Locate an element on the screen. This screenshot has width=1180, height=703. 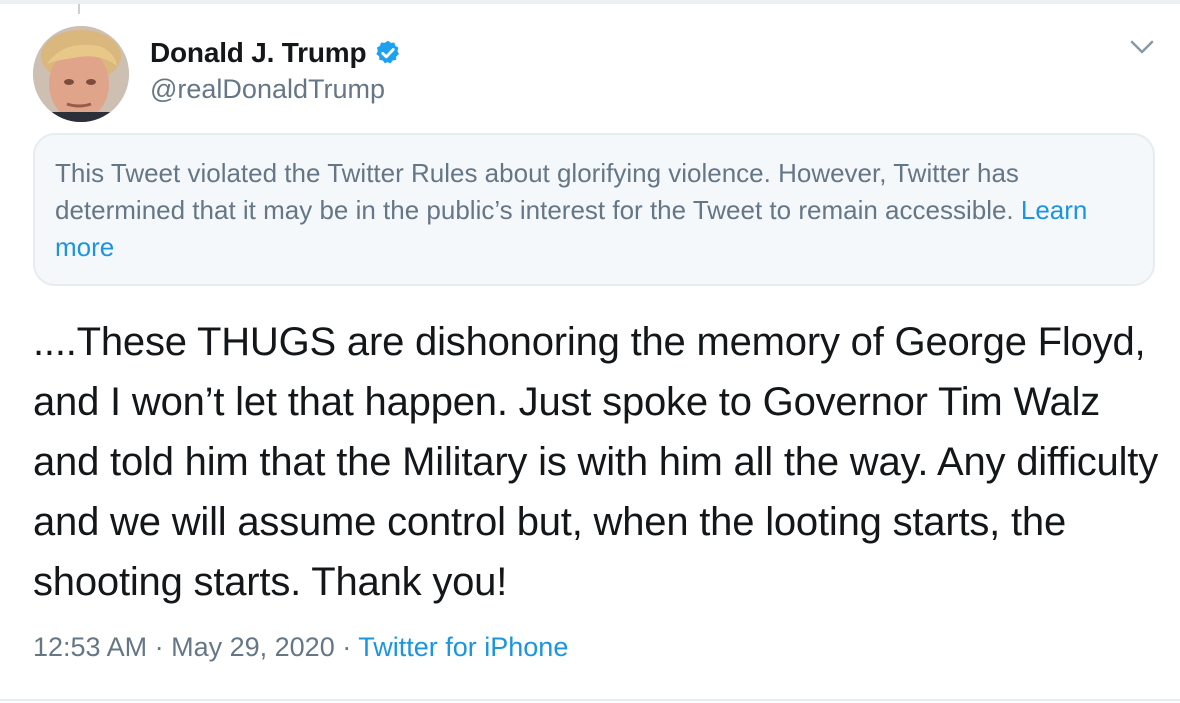
author-name-row: Donald J. Trump is located at coordinates (276, 53).